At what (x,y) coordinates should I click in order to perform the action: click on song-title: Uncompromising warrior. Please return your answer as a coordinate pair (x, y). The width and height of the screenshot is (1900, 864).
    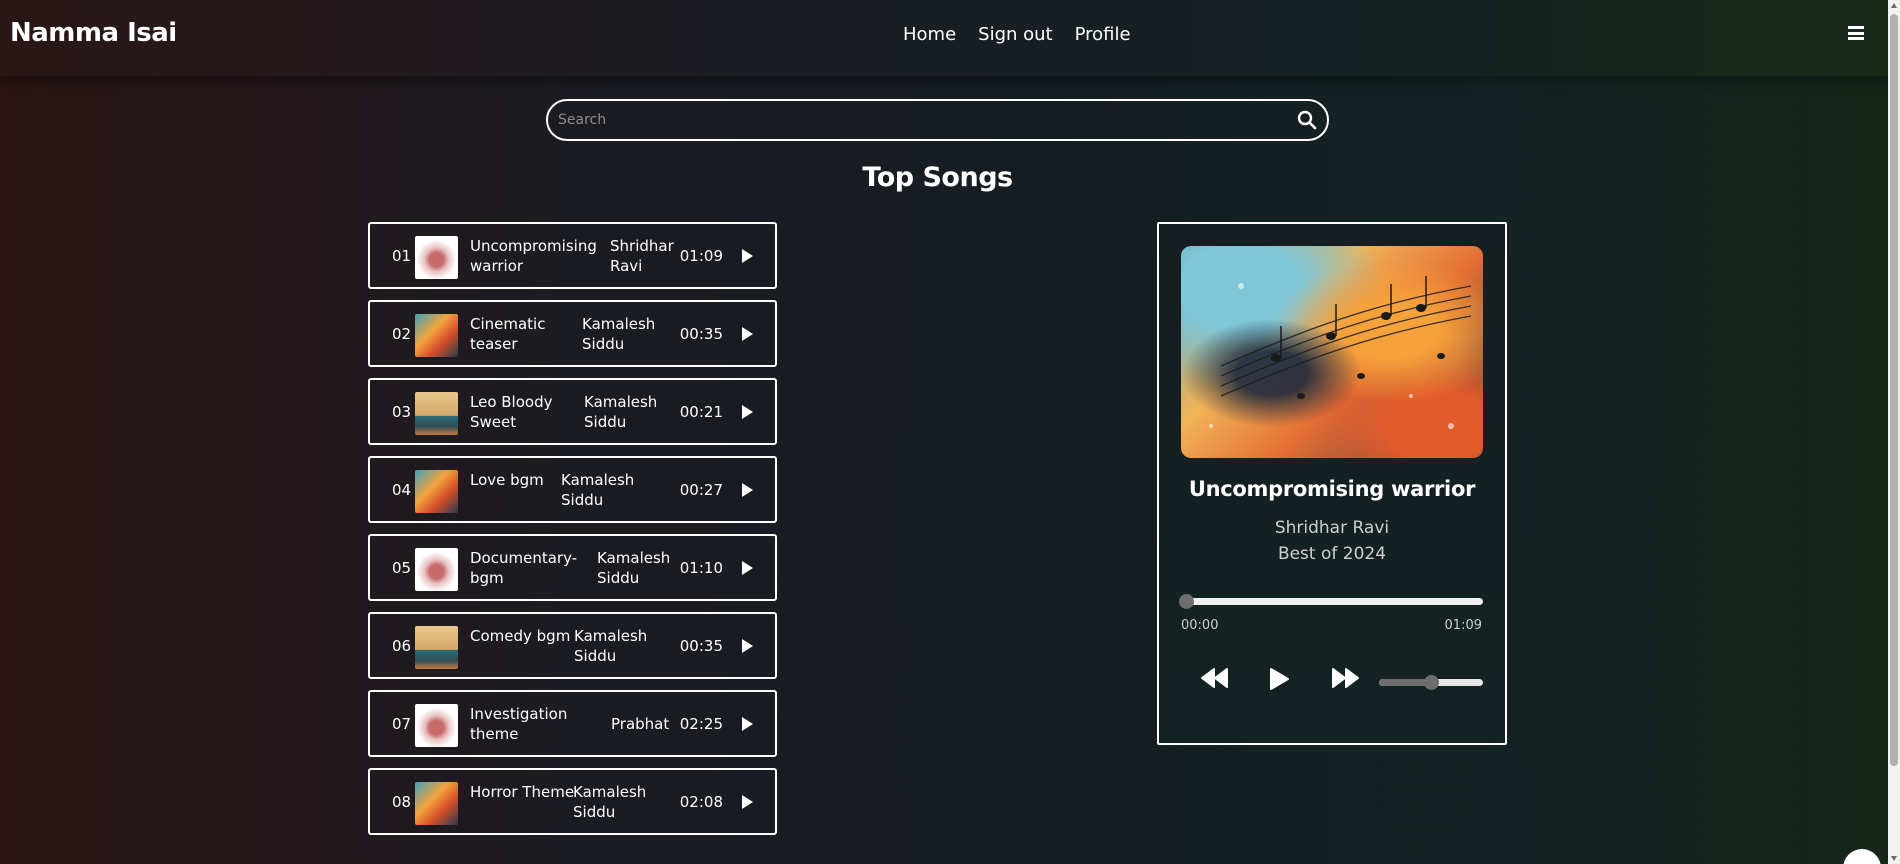
    Looking at the image, I should click on (533, 256).